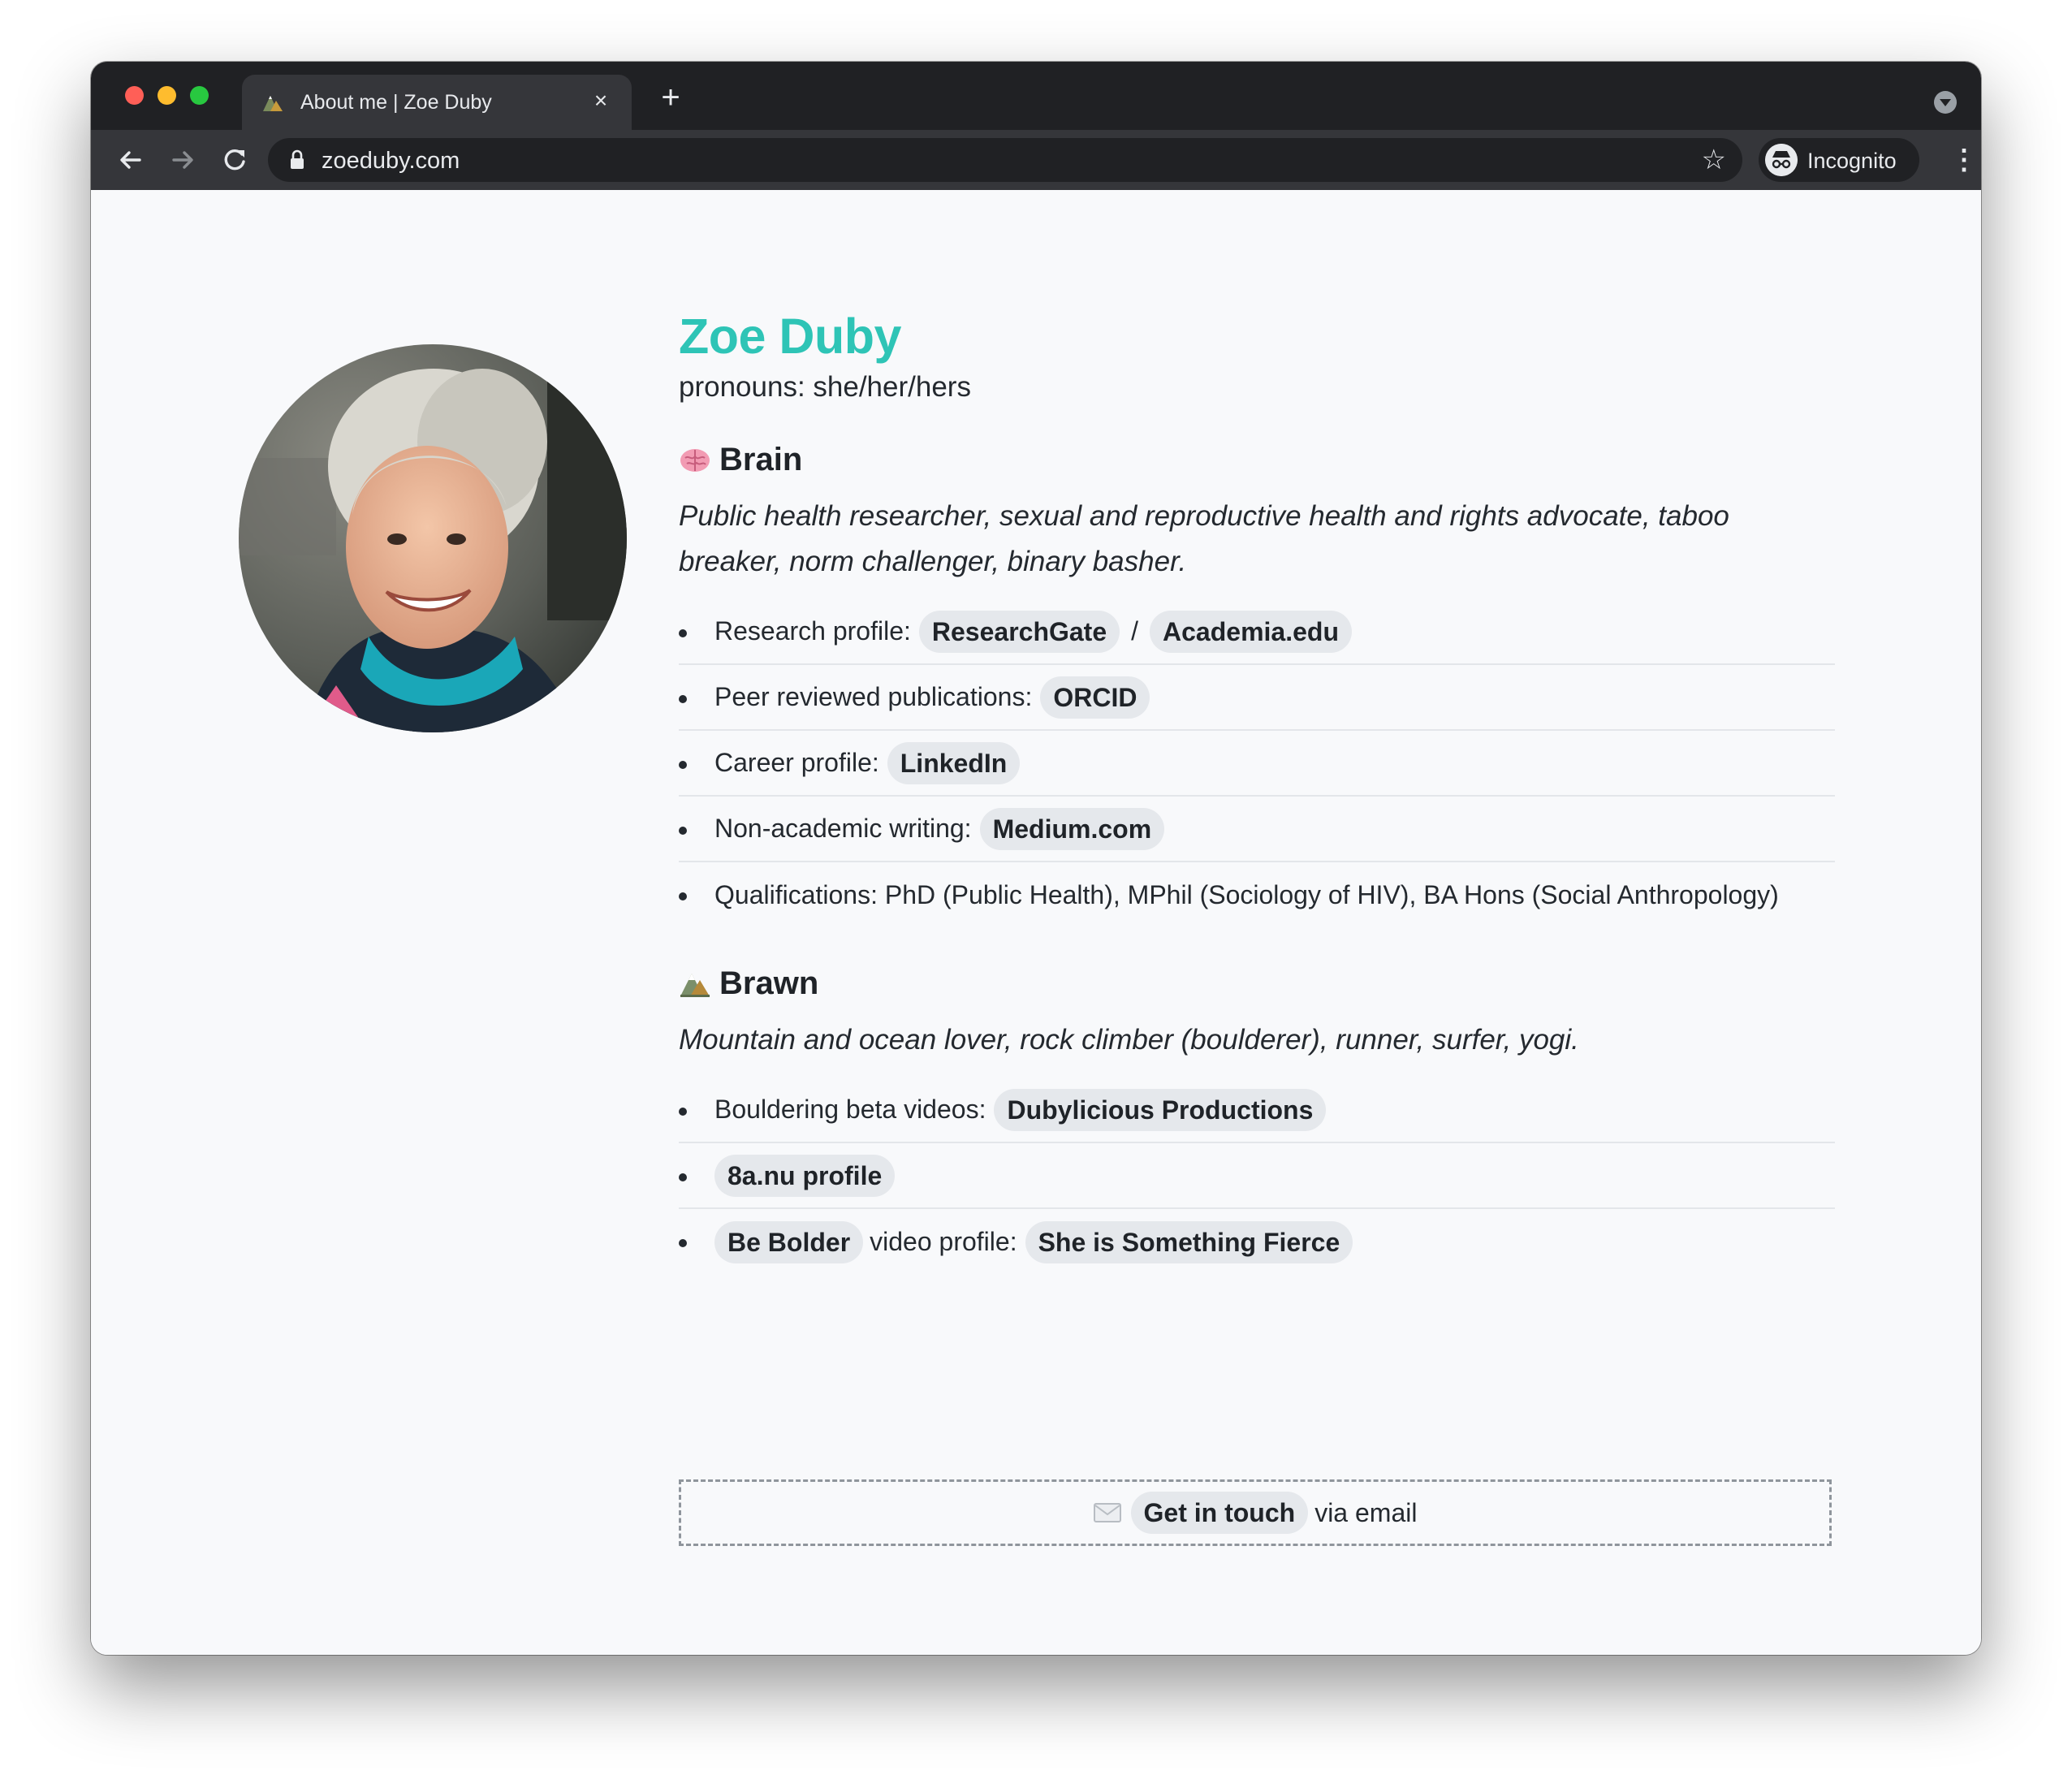 The image size is (2072, 1775). Describe the element at coordinates (769, 983) in the screenshot. I see `brawn-heading-text: Brawn` at that location.